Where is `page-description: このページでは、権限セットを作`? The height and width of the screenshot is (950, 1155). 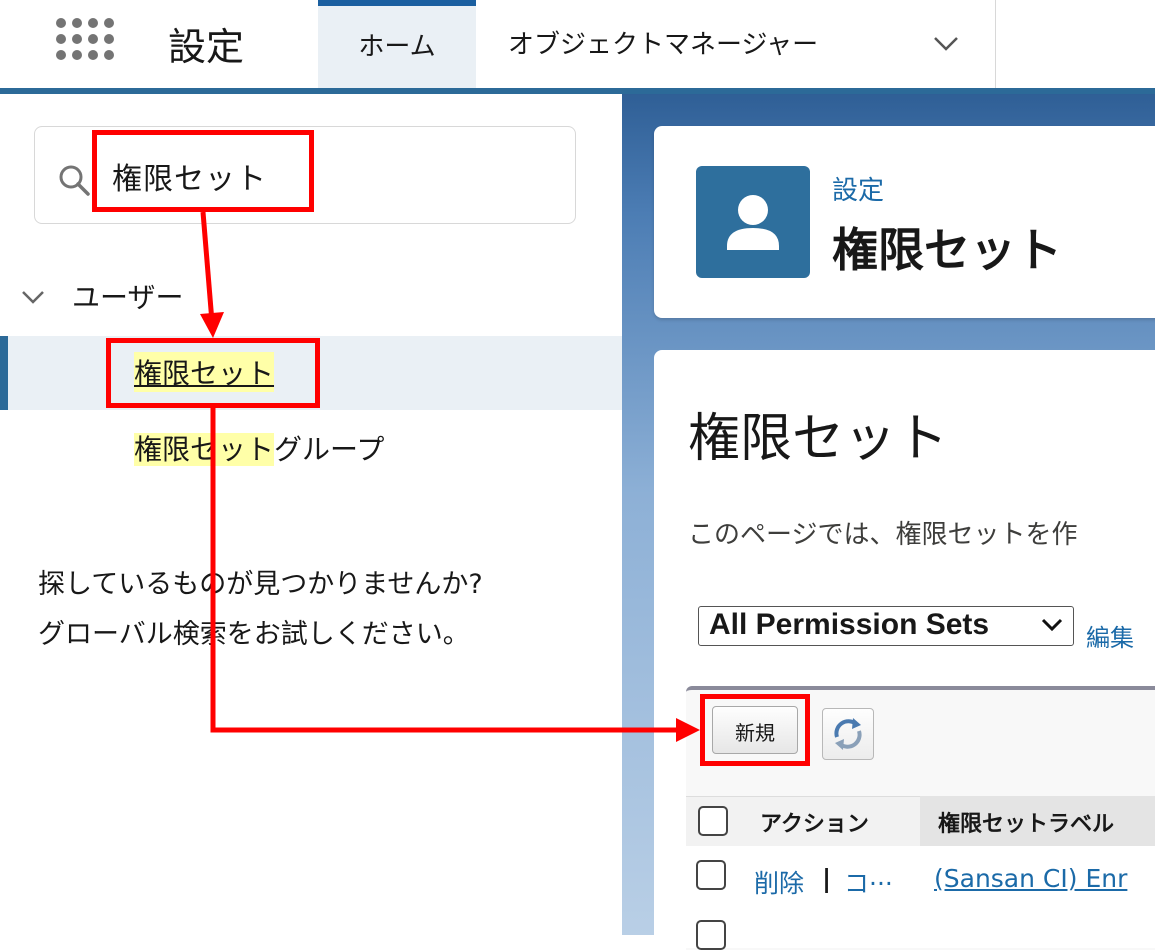 page-description: このページでは、権限セットを作 is located at coordinates (883, 535).